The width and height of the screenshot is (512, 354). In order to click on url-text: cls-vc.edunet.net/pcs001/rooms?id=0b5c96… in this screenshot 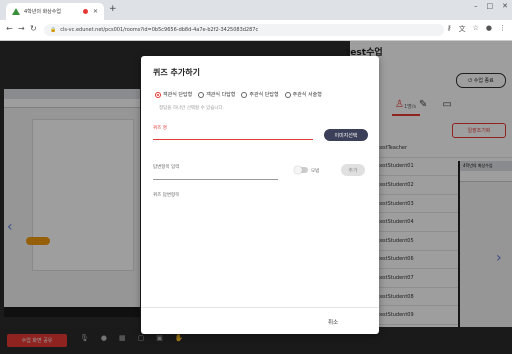, I will do `click(159, 30)`.